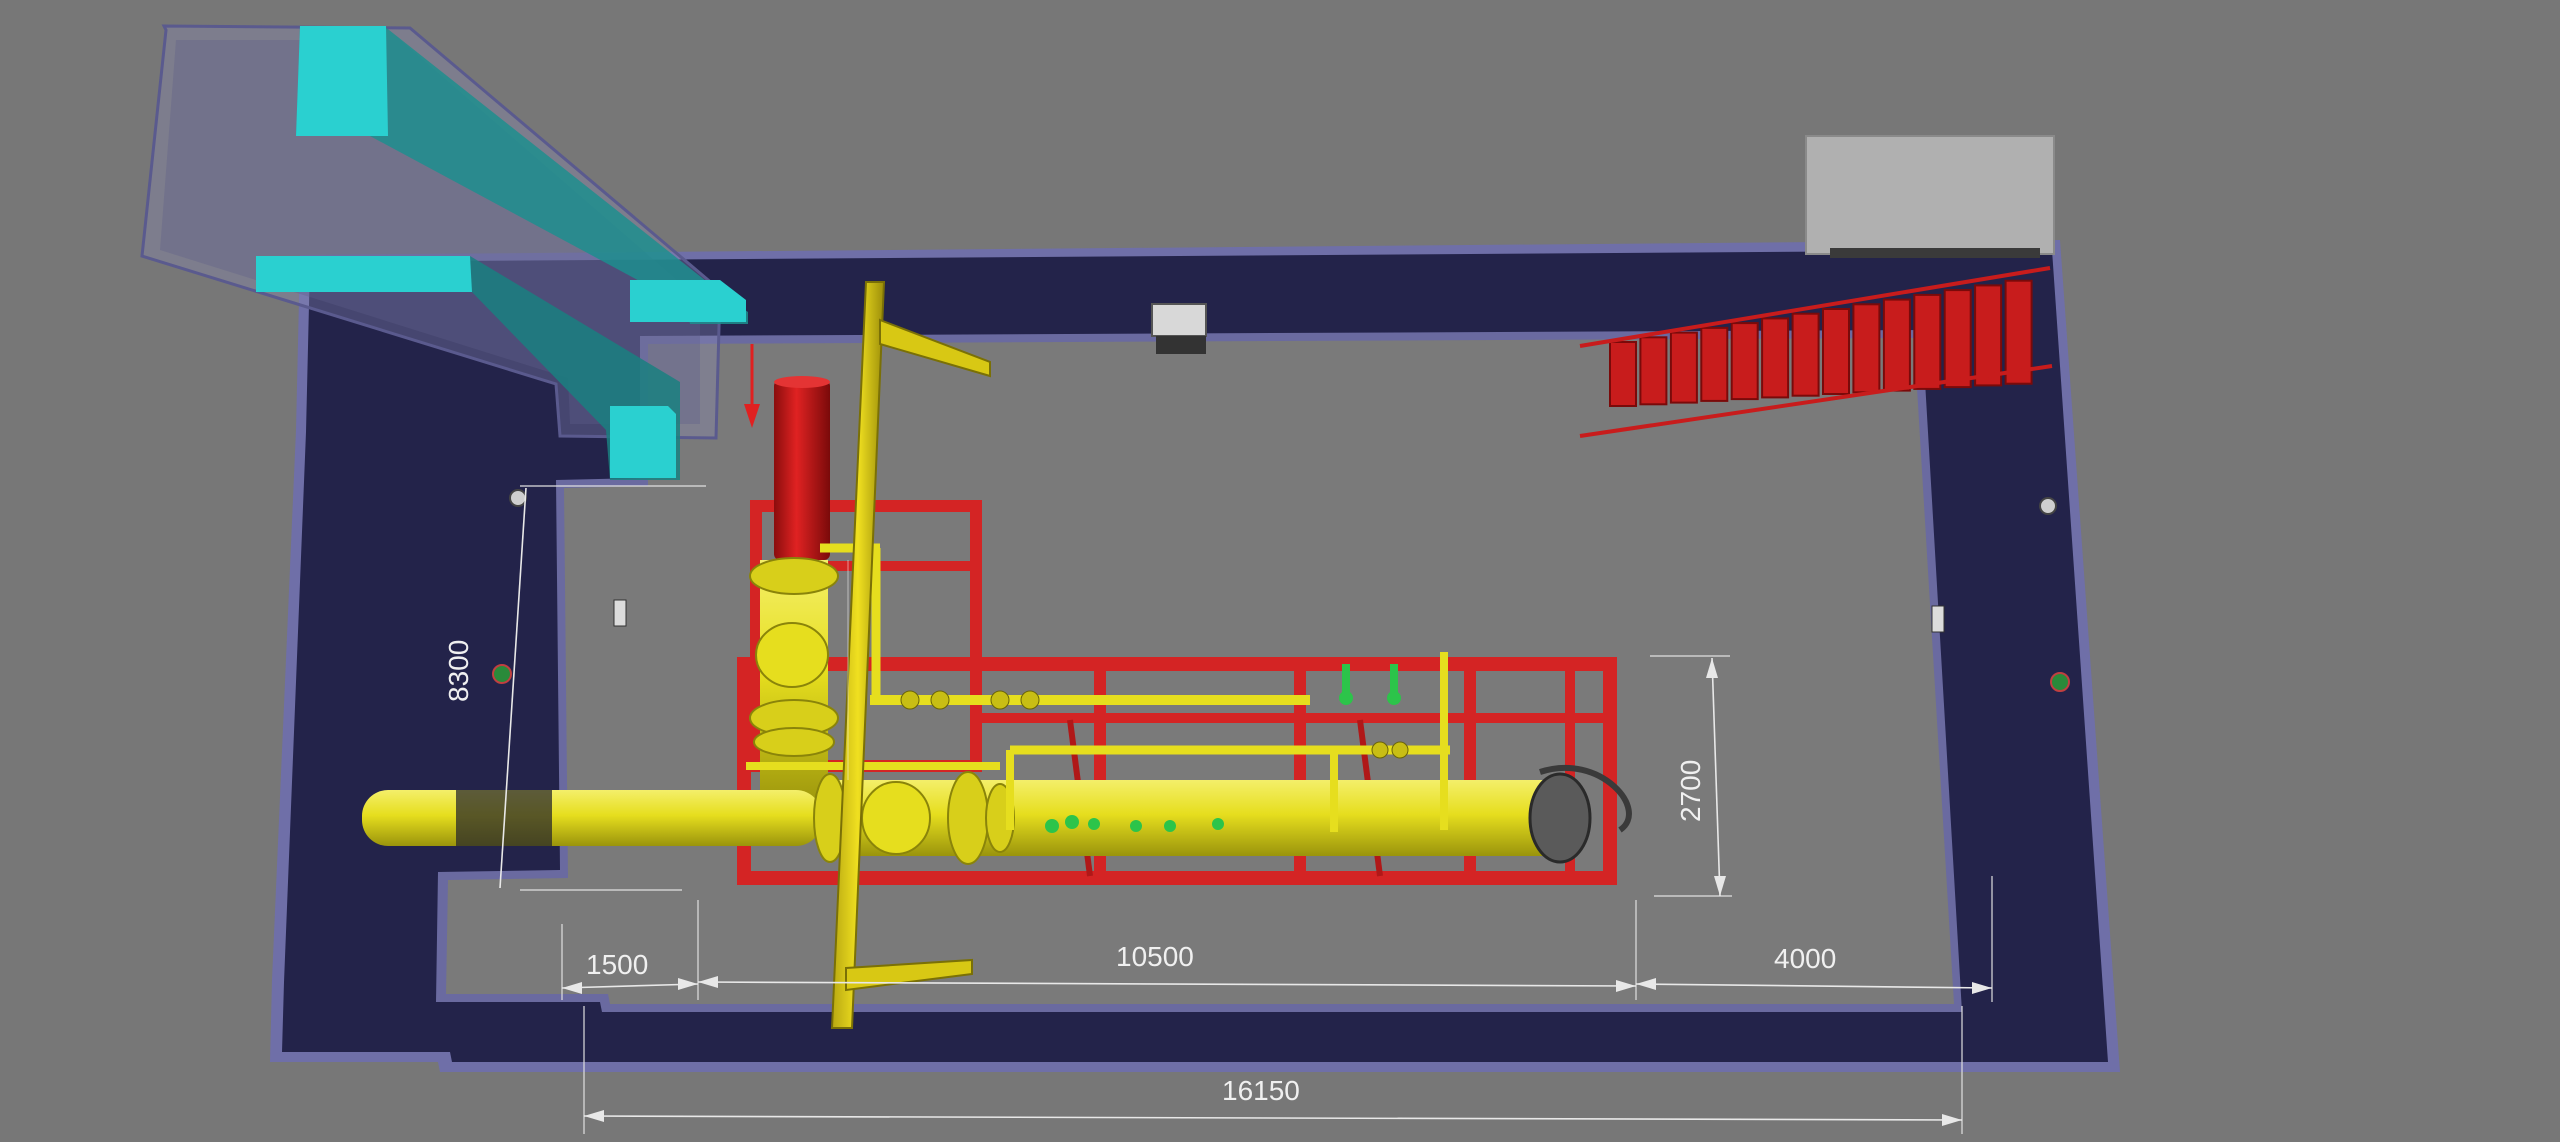 The height and width of the screenshot is (1142, 2560). Describe the element at coordinates (1690, 791) in the screenshot. I see `dim-label-equipment-width: 2700` at that location.